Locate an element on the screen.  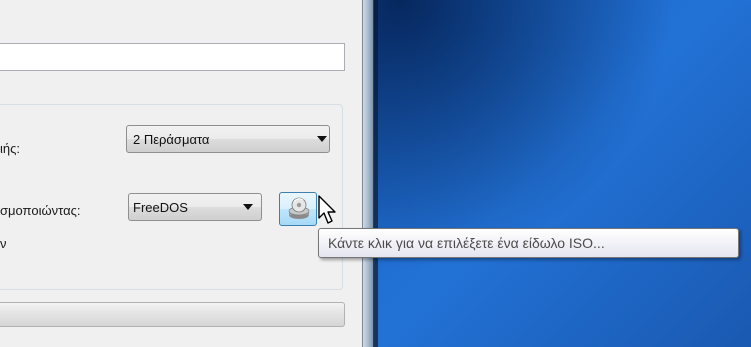
boot-type-select: FreeDOS is located at coordinates (195, 207).